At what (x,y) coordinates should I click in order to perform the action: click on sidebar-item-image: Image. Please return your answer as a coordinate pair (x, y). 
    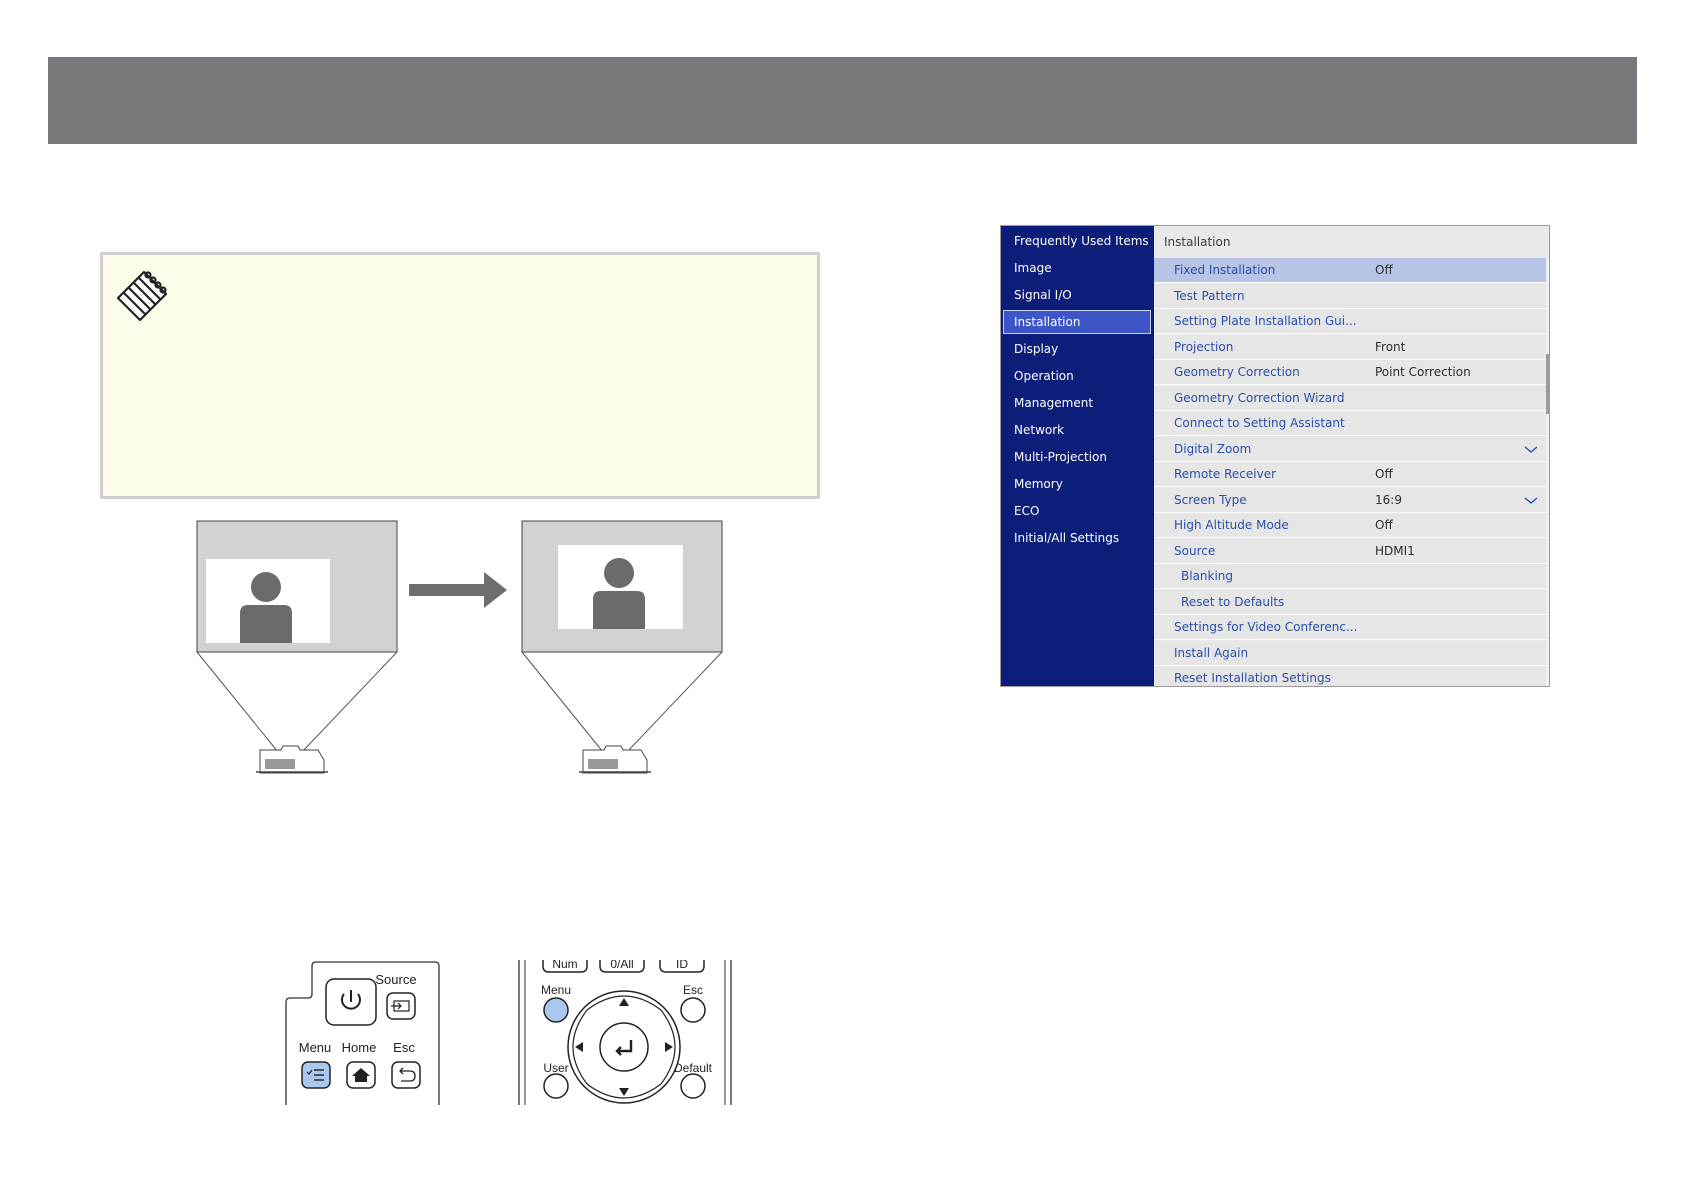
    Looking at the image, I should click on (1077, 268).